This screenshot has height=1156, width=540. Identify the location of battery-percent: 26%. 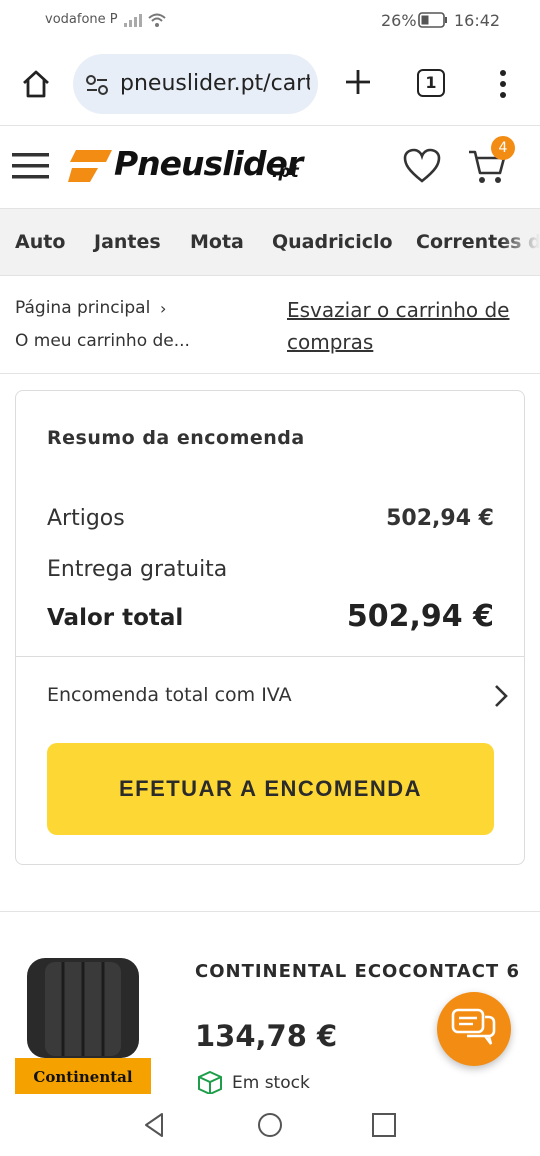
(399, 20).